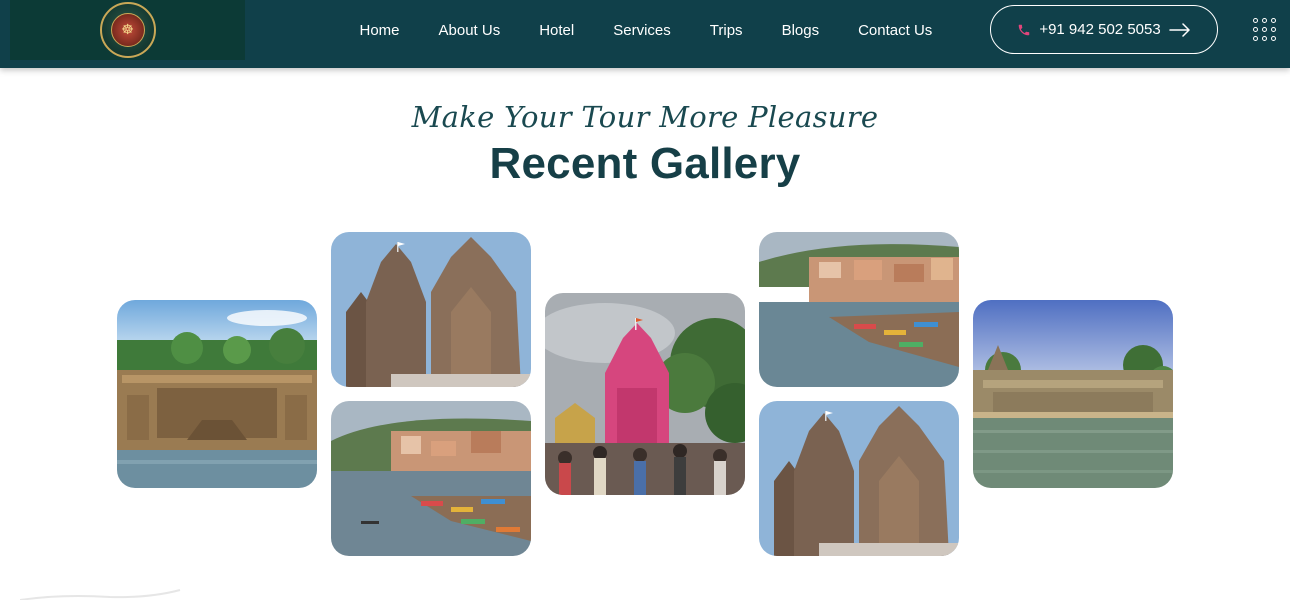 Image resolution: width=1290 pixels, height=600 pixels. What do you see at coordinates (557, 30) in the screenshot?
I see `nav-link-hotel: Hotel` at bounding box center [557, 30].